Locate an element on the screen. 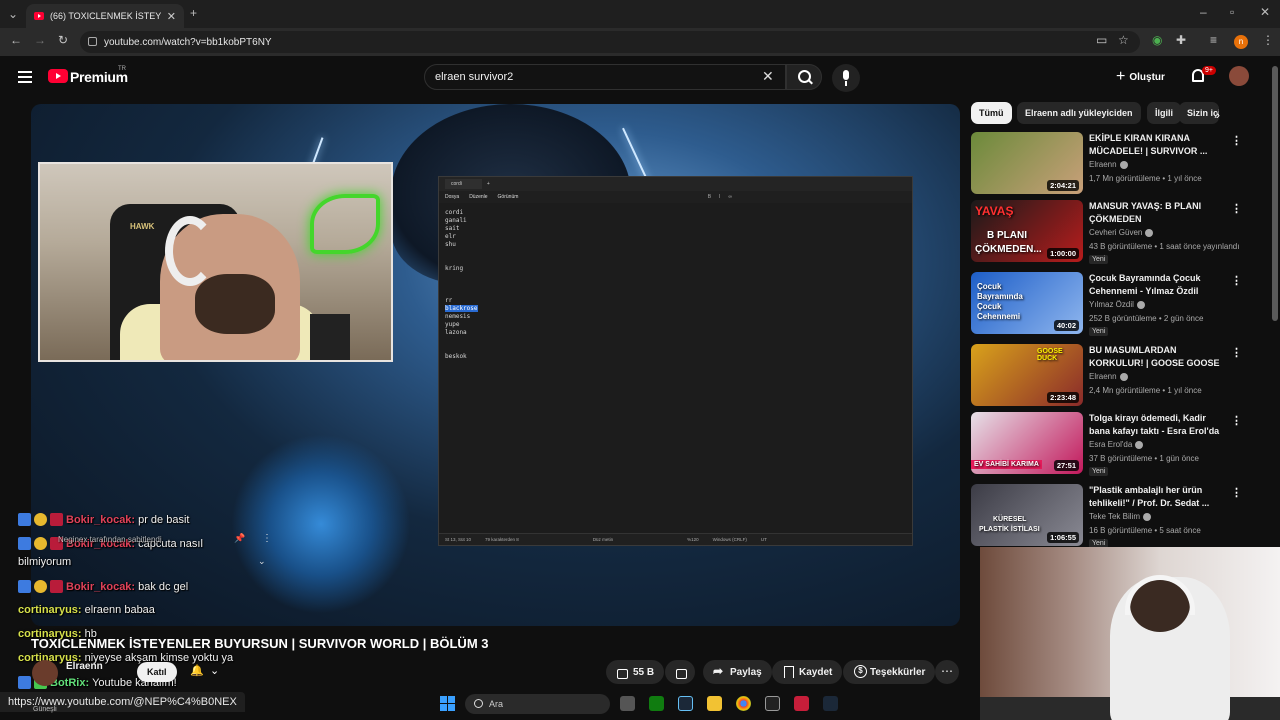  taskbar-search: Ara is located at coordinates (537, 704).